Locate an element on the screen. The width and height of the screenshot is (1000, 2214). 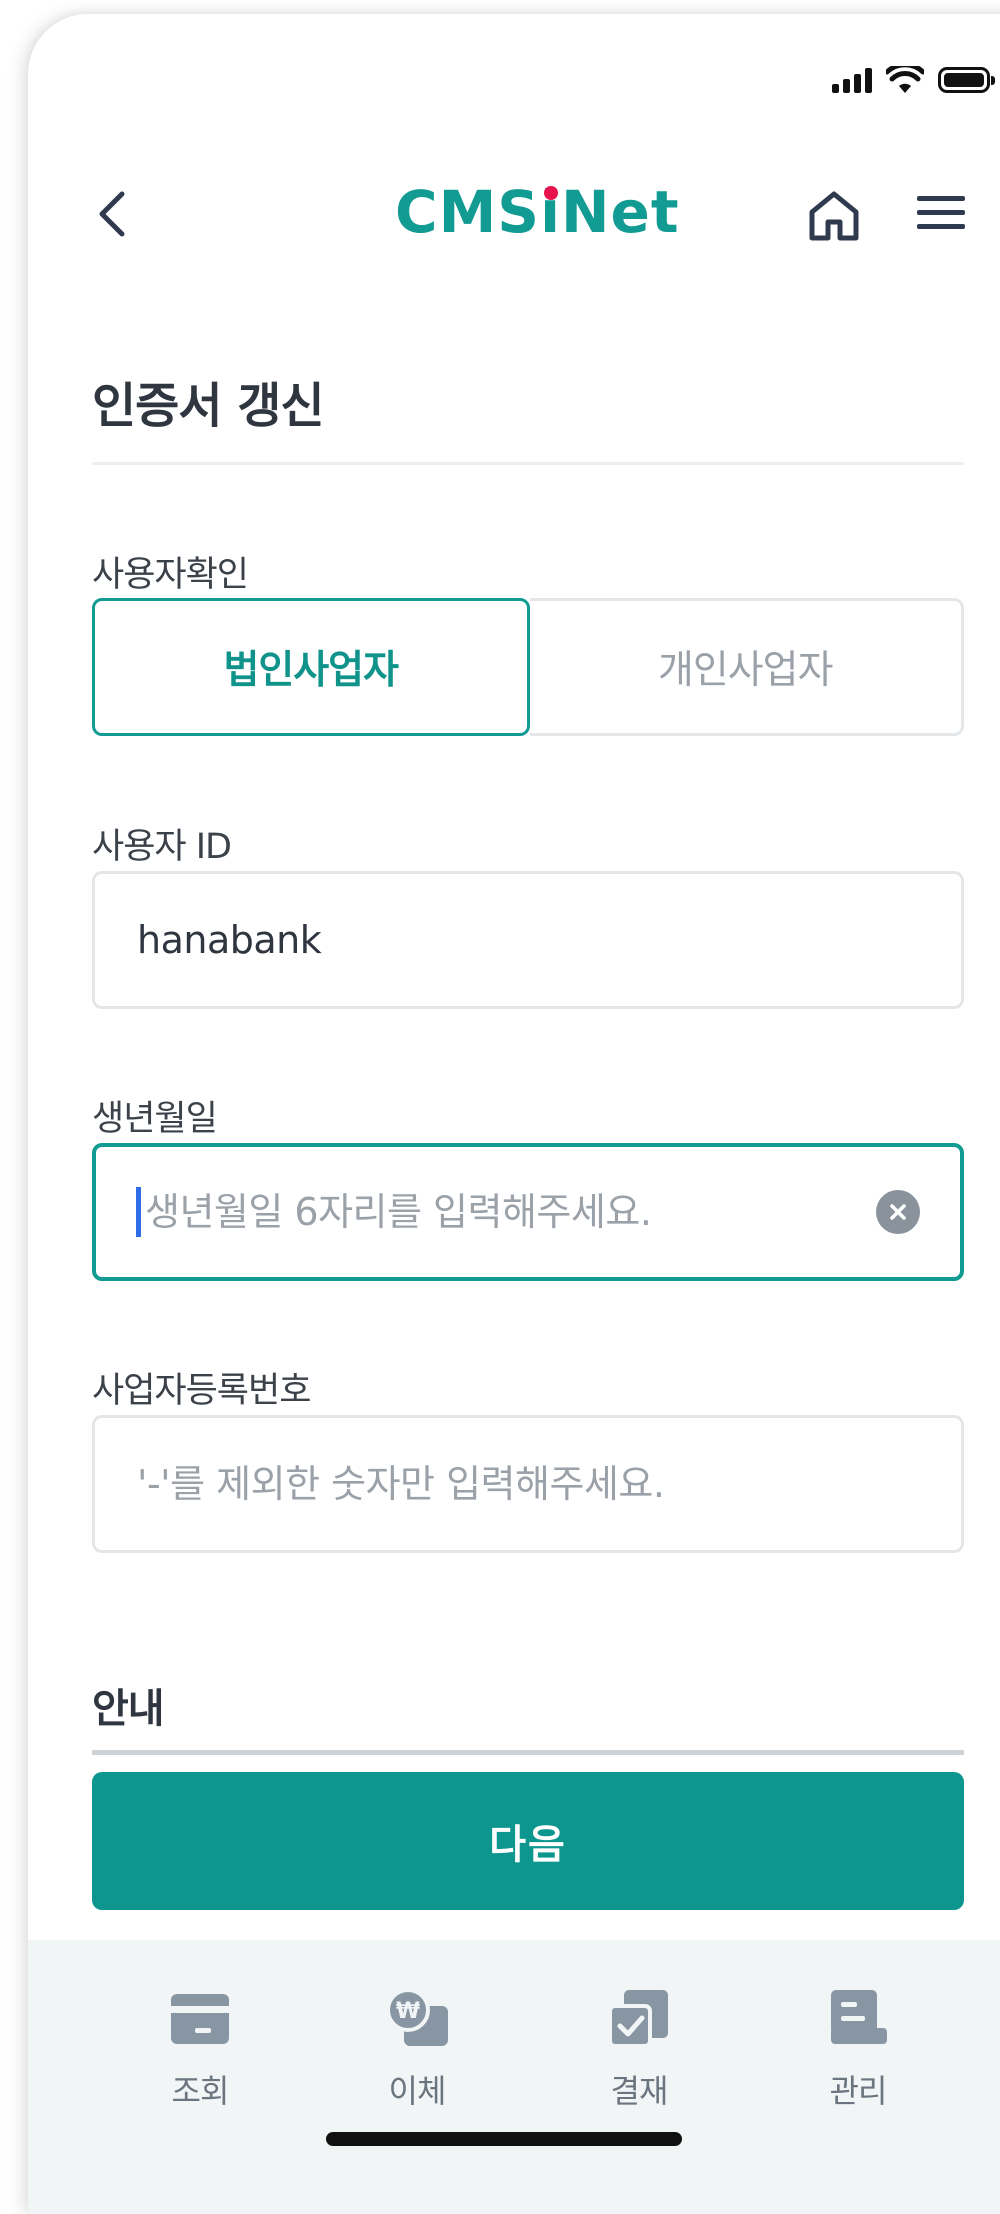
individual-business-option: 개인사업자 is located at coordinates (746, 667).